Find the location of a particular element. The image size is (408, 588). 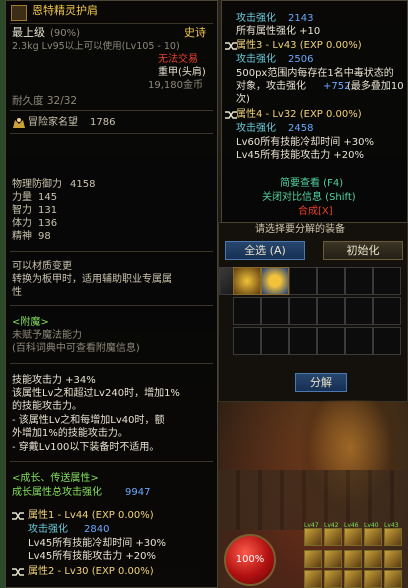

skill-level: Lv42 is located at coordinates (331, 525).